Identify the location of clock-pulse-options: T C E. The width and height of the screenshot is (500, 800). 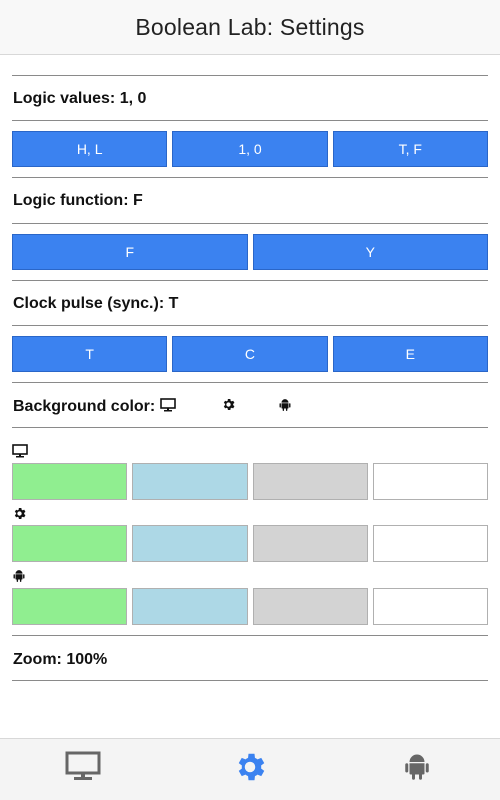
(250, 354).